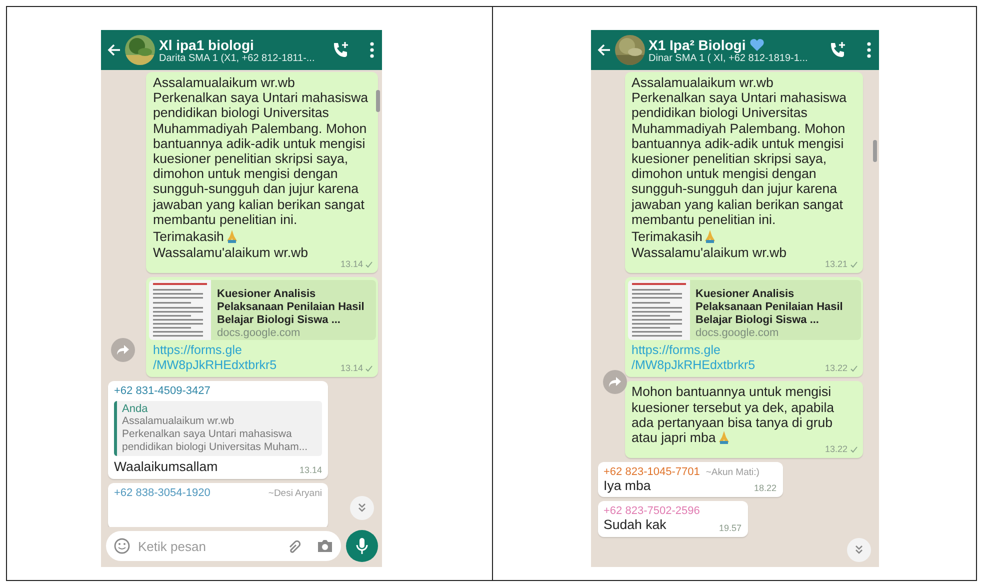 The image size is (983, 587). What do you see at coordinates (295, 546) in the screenshot?
I see `paperclip-icon` at bounding box center [295, 546].